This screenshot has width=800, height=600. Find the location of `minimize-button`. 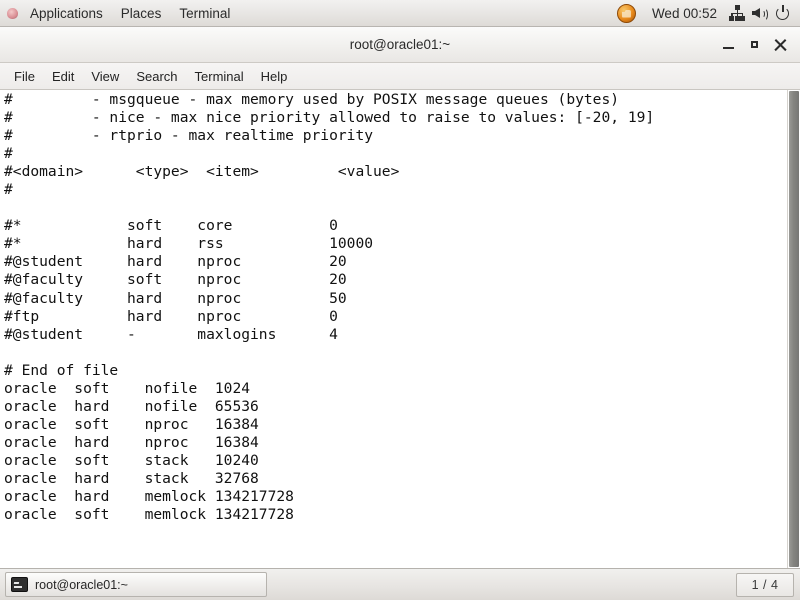

minimize-button is located at coordinates (729, 45).